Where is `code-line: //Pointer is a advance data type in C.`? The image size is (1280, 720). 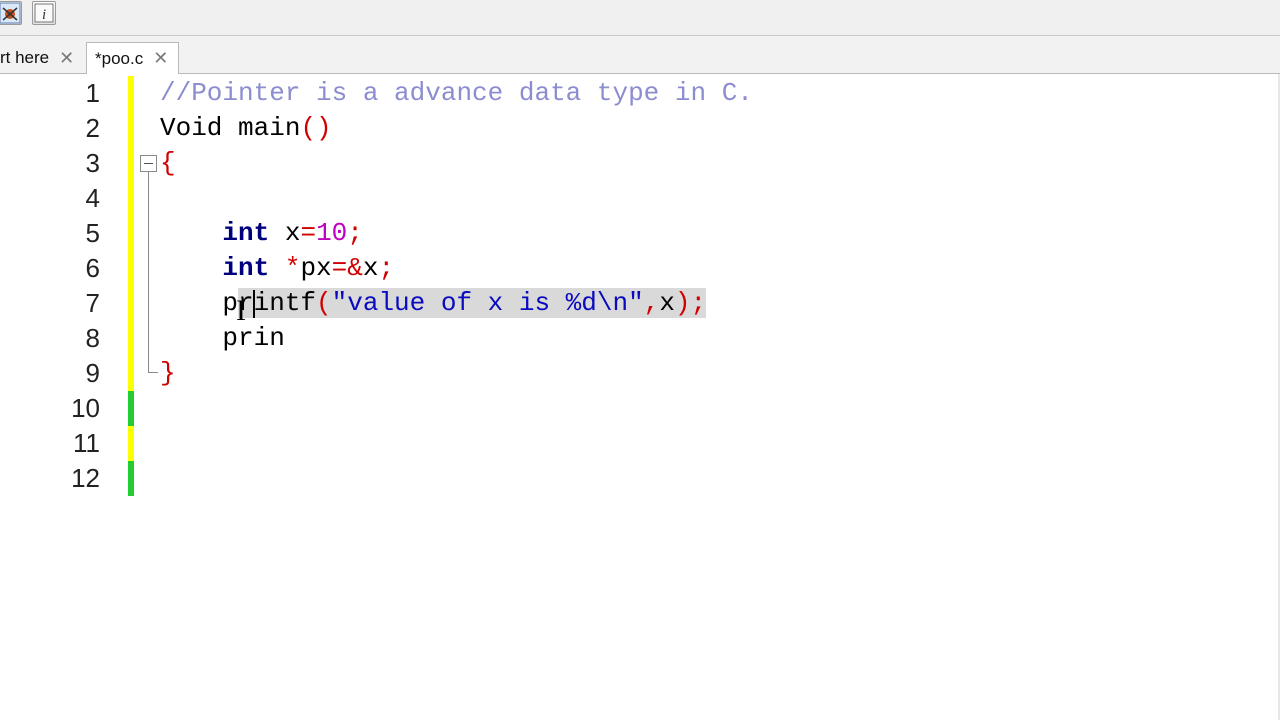
code-line: //Pointer is a advance data type in C. is located at coordinates (456, 93).